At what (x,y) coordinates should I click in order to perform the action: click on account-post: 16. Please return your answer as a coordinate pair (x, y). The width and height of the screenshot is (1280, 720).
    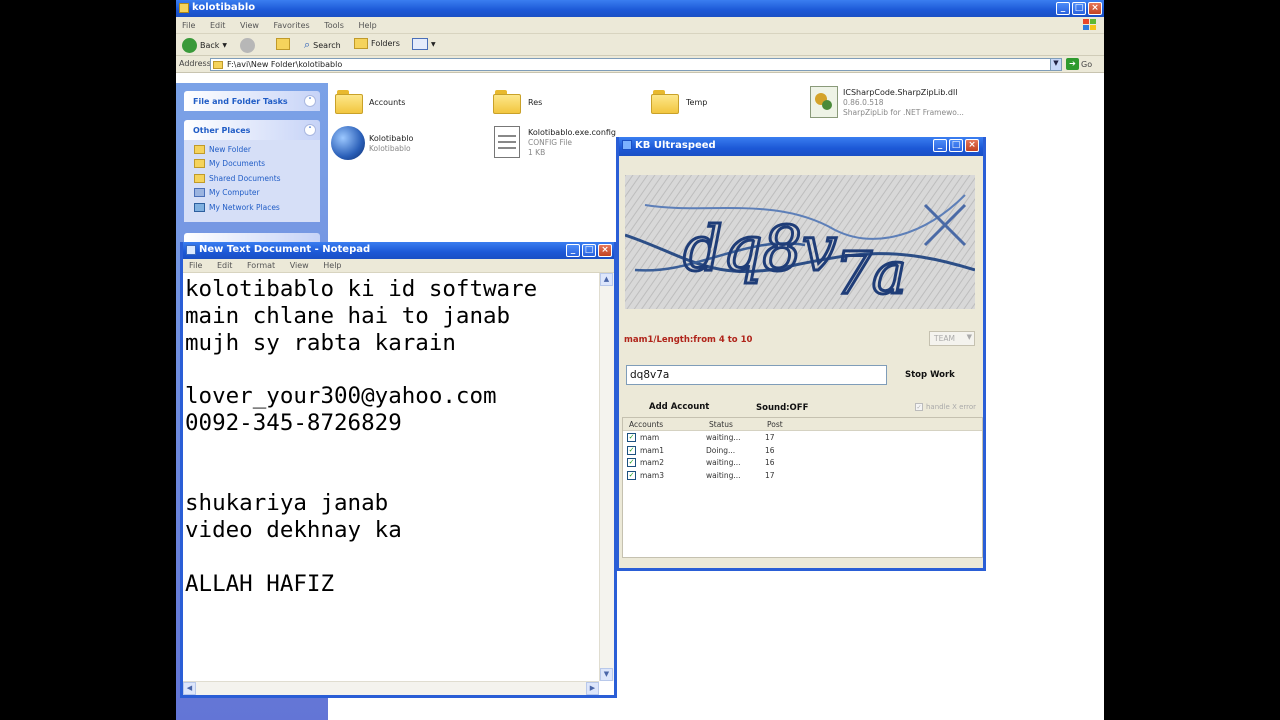
    Looking at the image, I should click on (770, 462).